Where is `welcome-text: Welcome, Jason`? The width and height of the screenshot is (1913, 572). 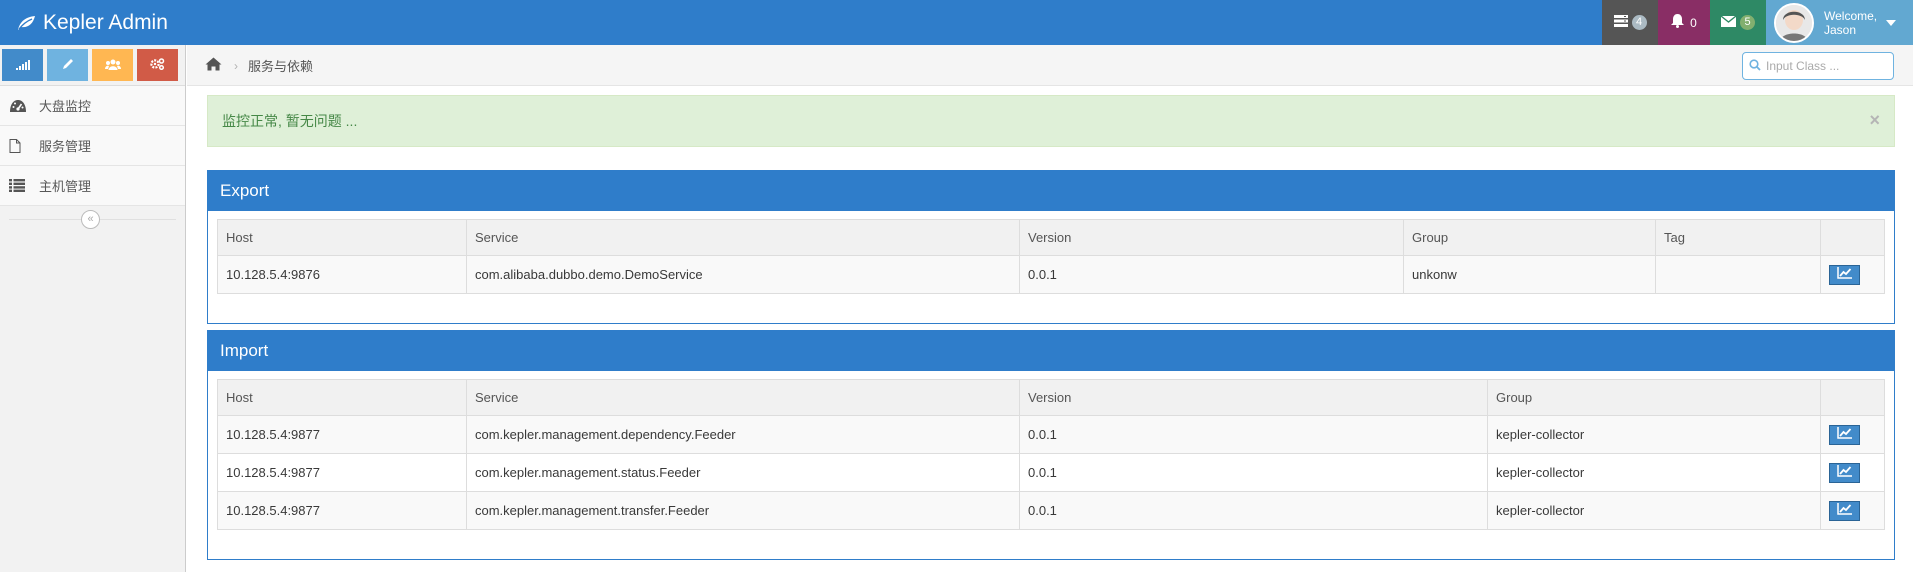 welcome-text: Welcome, Jason is located at coordinates (1850, 23).